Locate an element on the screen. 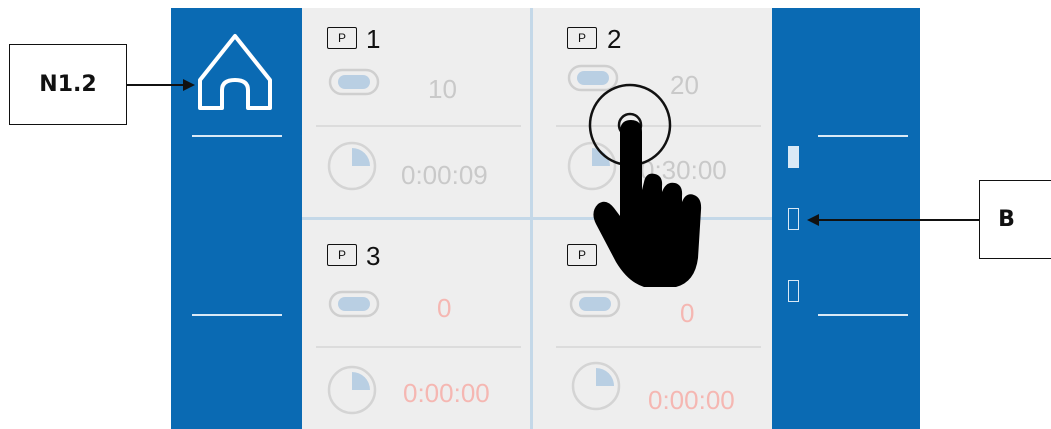  callout-right-text: B is located at coordinates (1006, 219).